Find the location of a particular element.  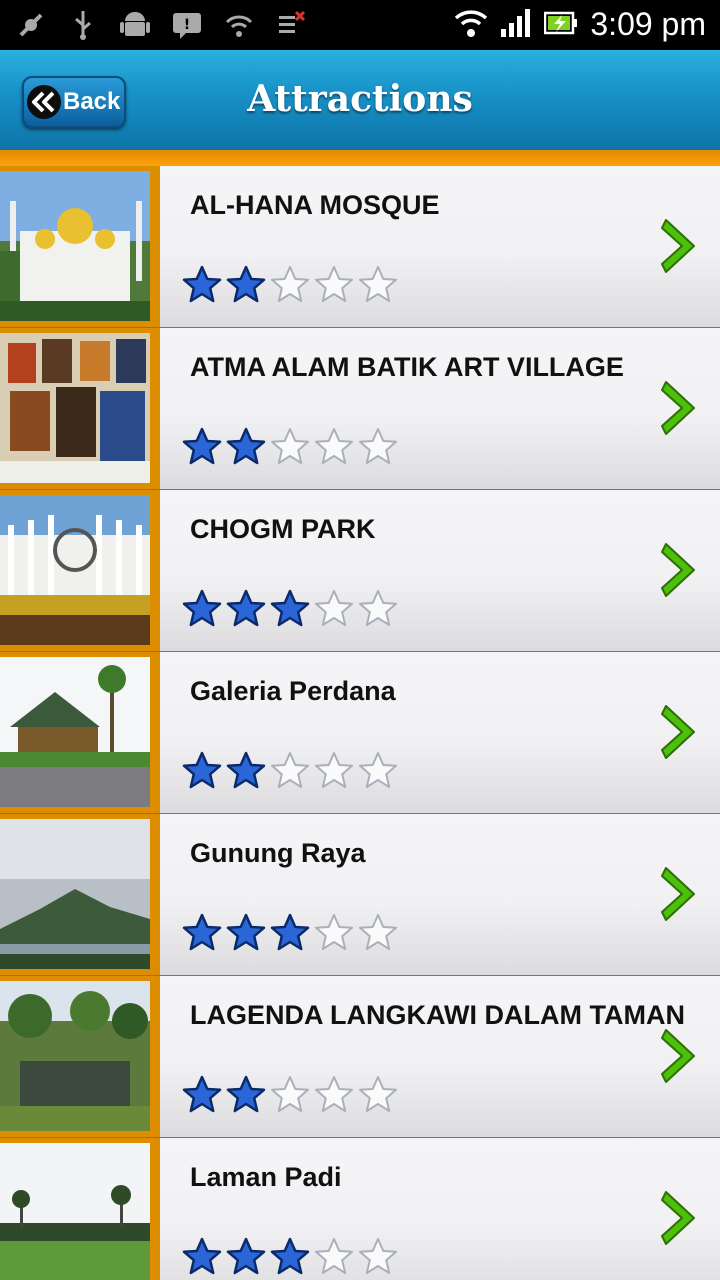

status-bar: ! 3:09 pm is located at coordinates (360, 25).